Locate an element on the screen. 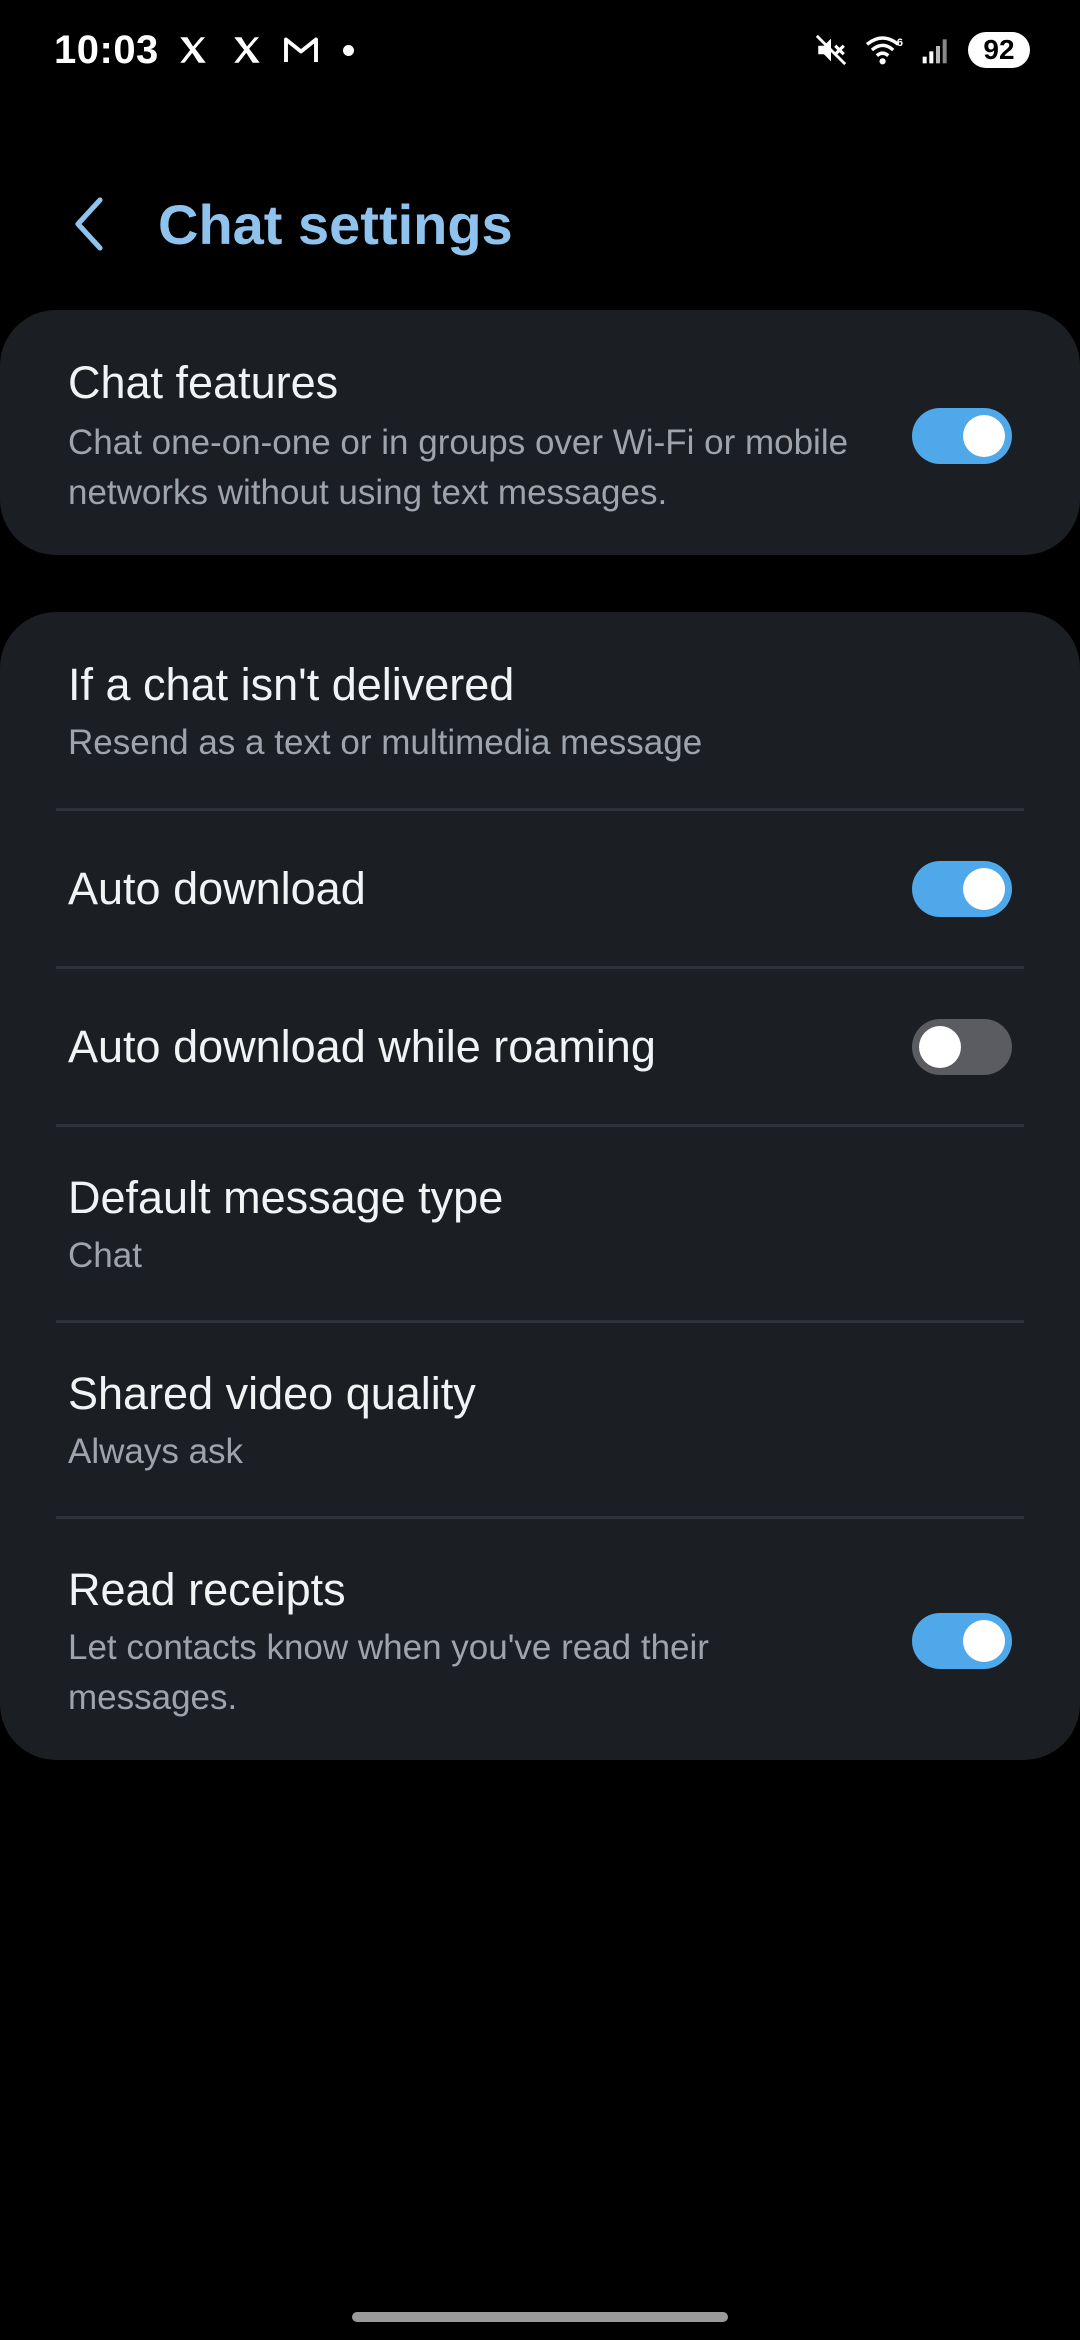 This screenshot has width=1080, height=2340. status-right: 6 92 is located at coordinates (922, 50).